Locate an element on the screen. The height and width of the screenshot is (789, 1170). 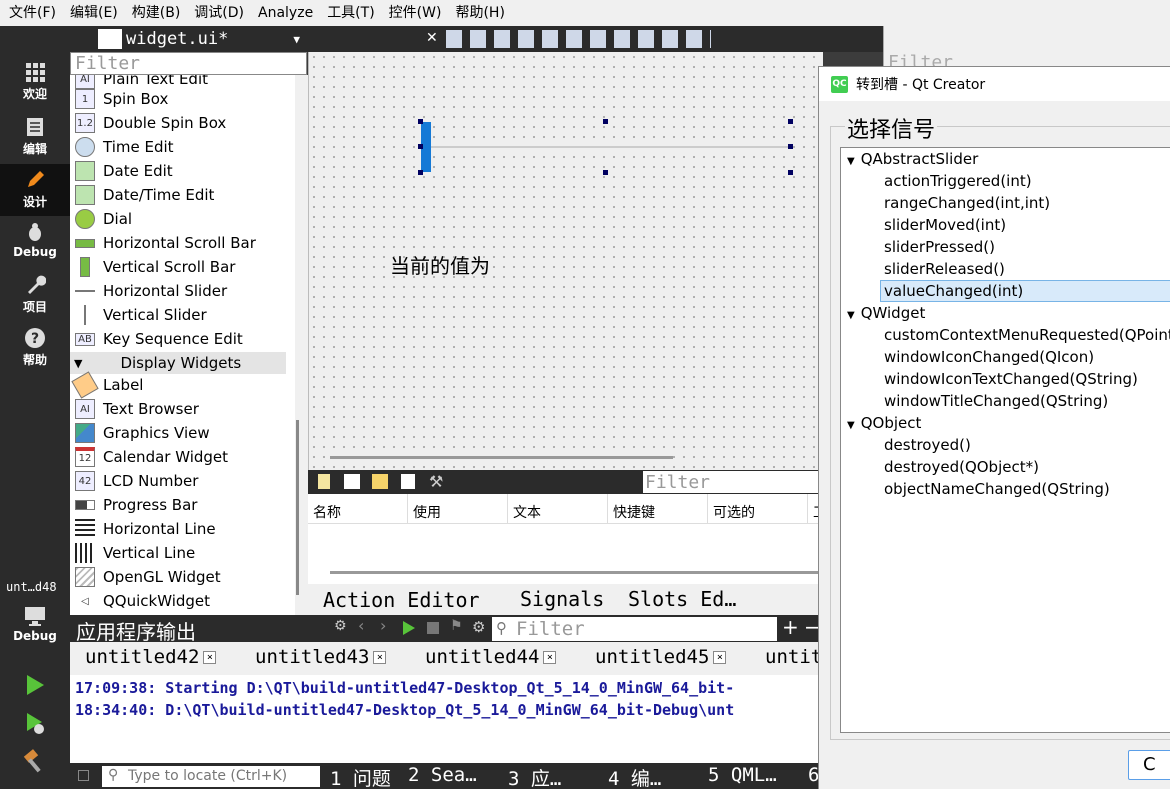
debug-run-icon is located at coordinates (35, 723).